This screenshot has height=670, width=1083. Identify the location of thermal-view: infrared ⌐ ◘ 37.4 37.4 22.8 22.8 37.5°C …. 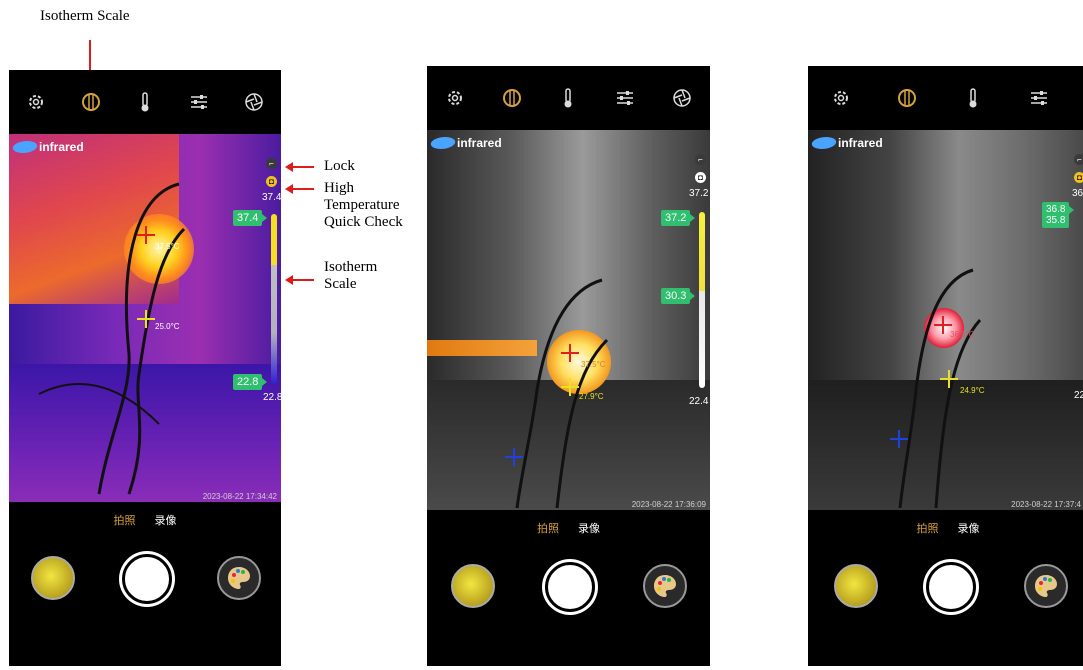
(145, 318).